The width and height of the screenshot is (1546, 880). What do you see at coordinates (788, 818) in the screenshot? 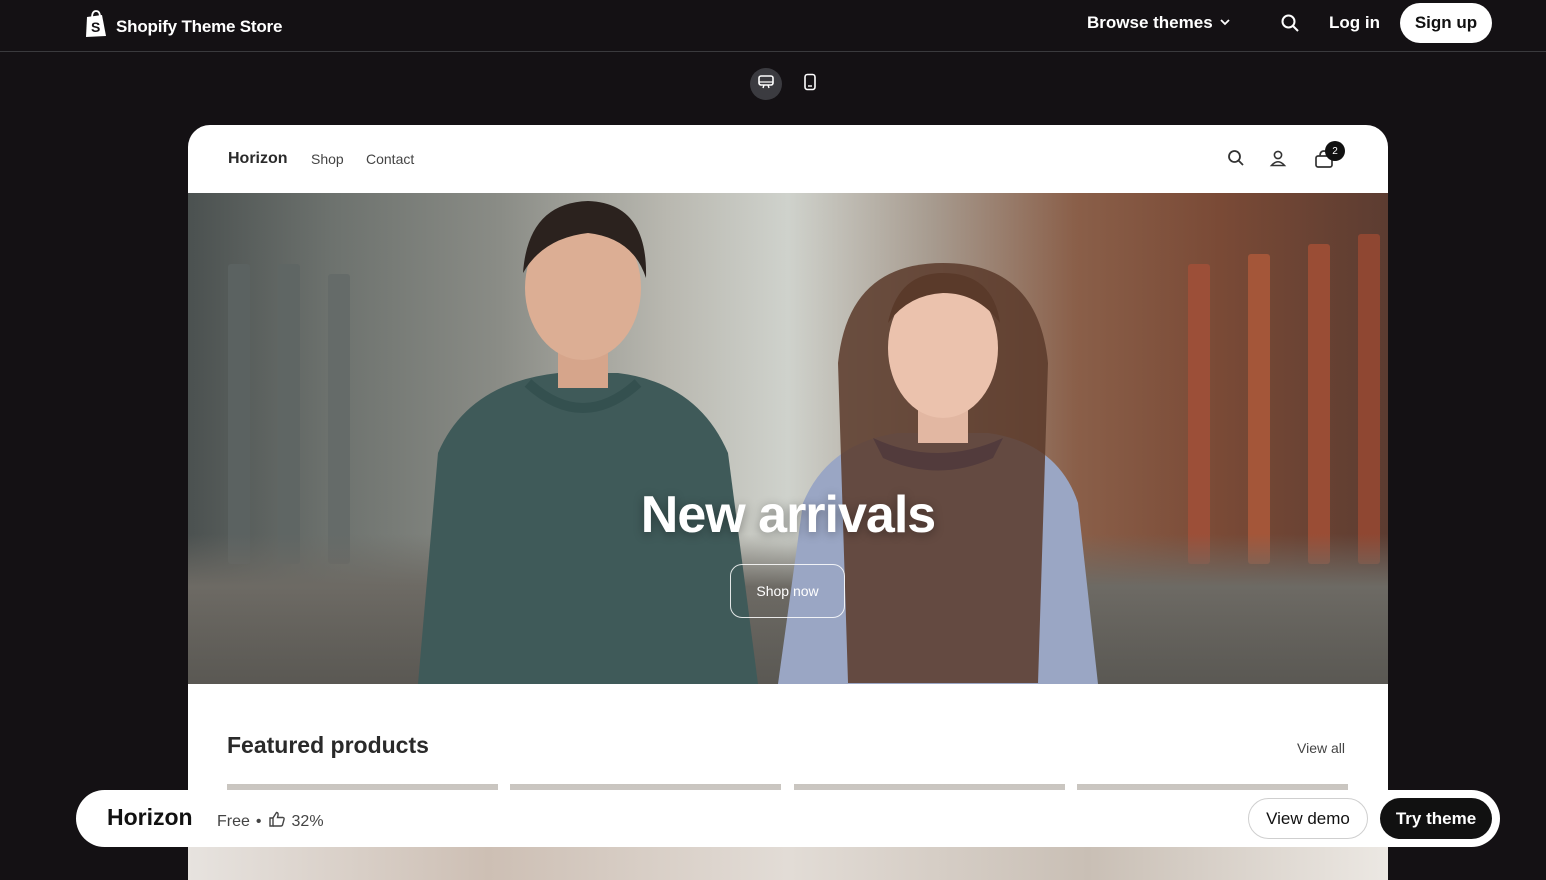
I see `theme-action-bar: Horizon Free • 32% View demo Try theme` at bounding box center [788, 818].